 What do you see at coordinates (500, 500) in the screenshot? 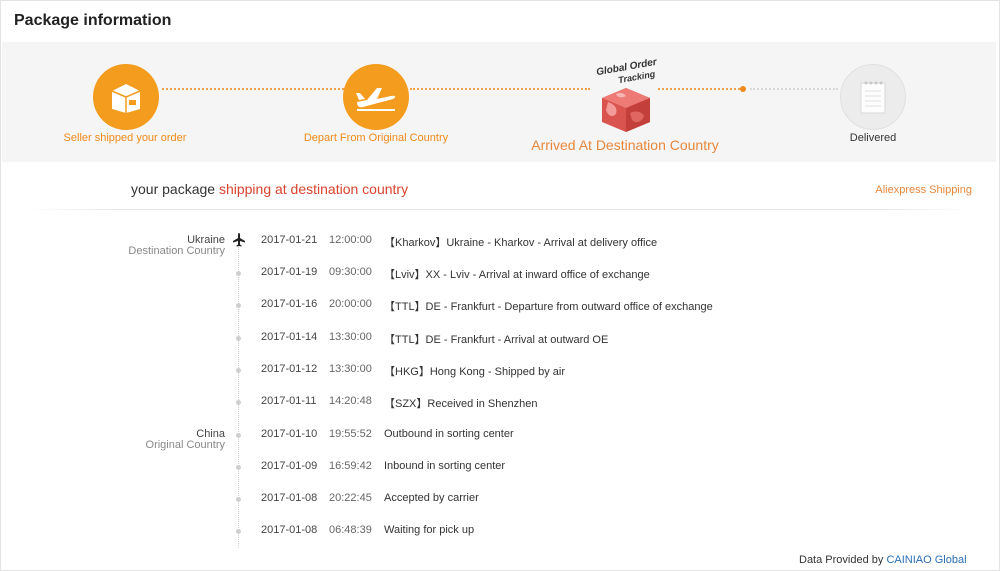
I see `tracking-event: 2017-01-08 20:22:45 Accepted by carrier` at bounding box center [500, 500].